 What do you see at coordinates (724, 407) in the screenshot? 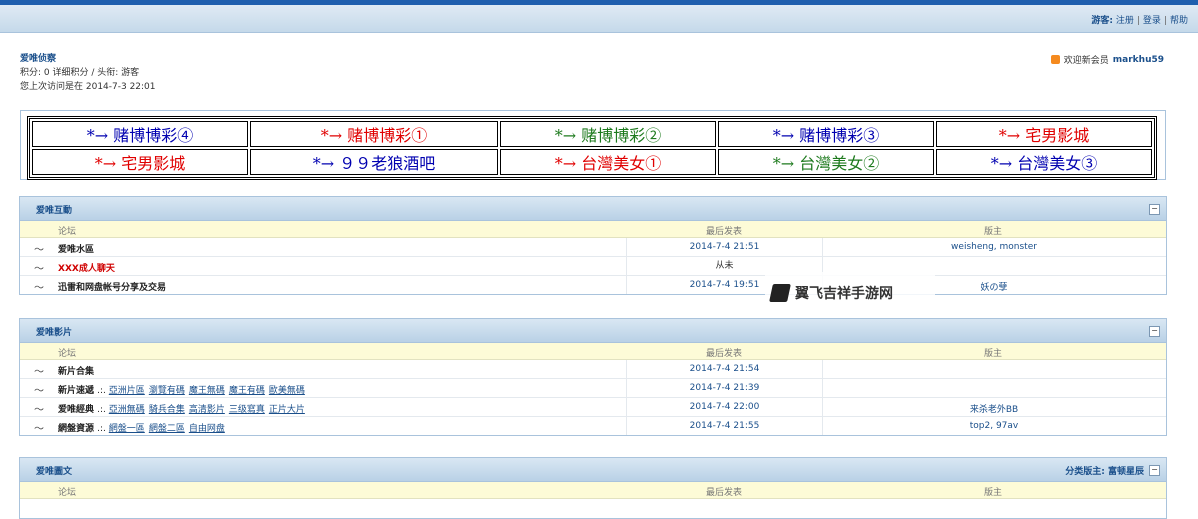
I see `last-post-time: 2014-7-4 22:00` at bounding box center [724, 407].